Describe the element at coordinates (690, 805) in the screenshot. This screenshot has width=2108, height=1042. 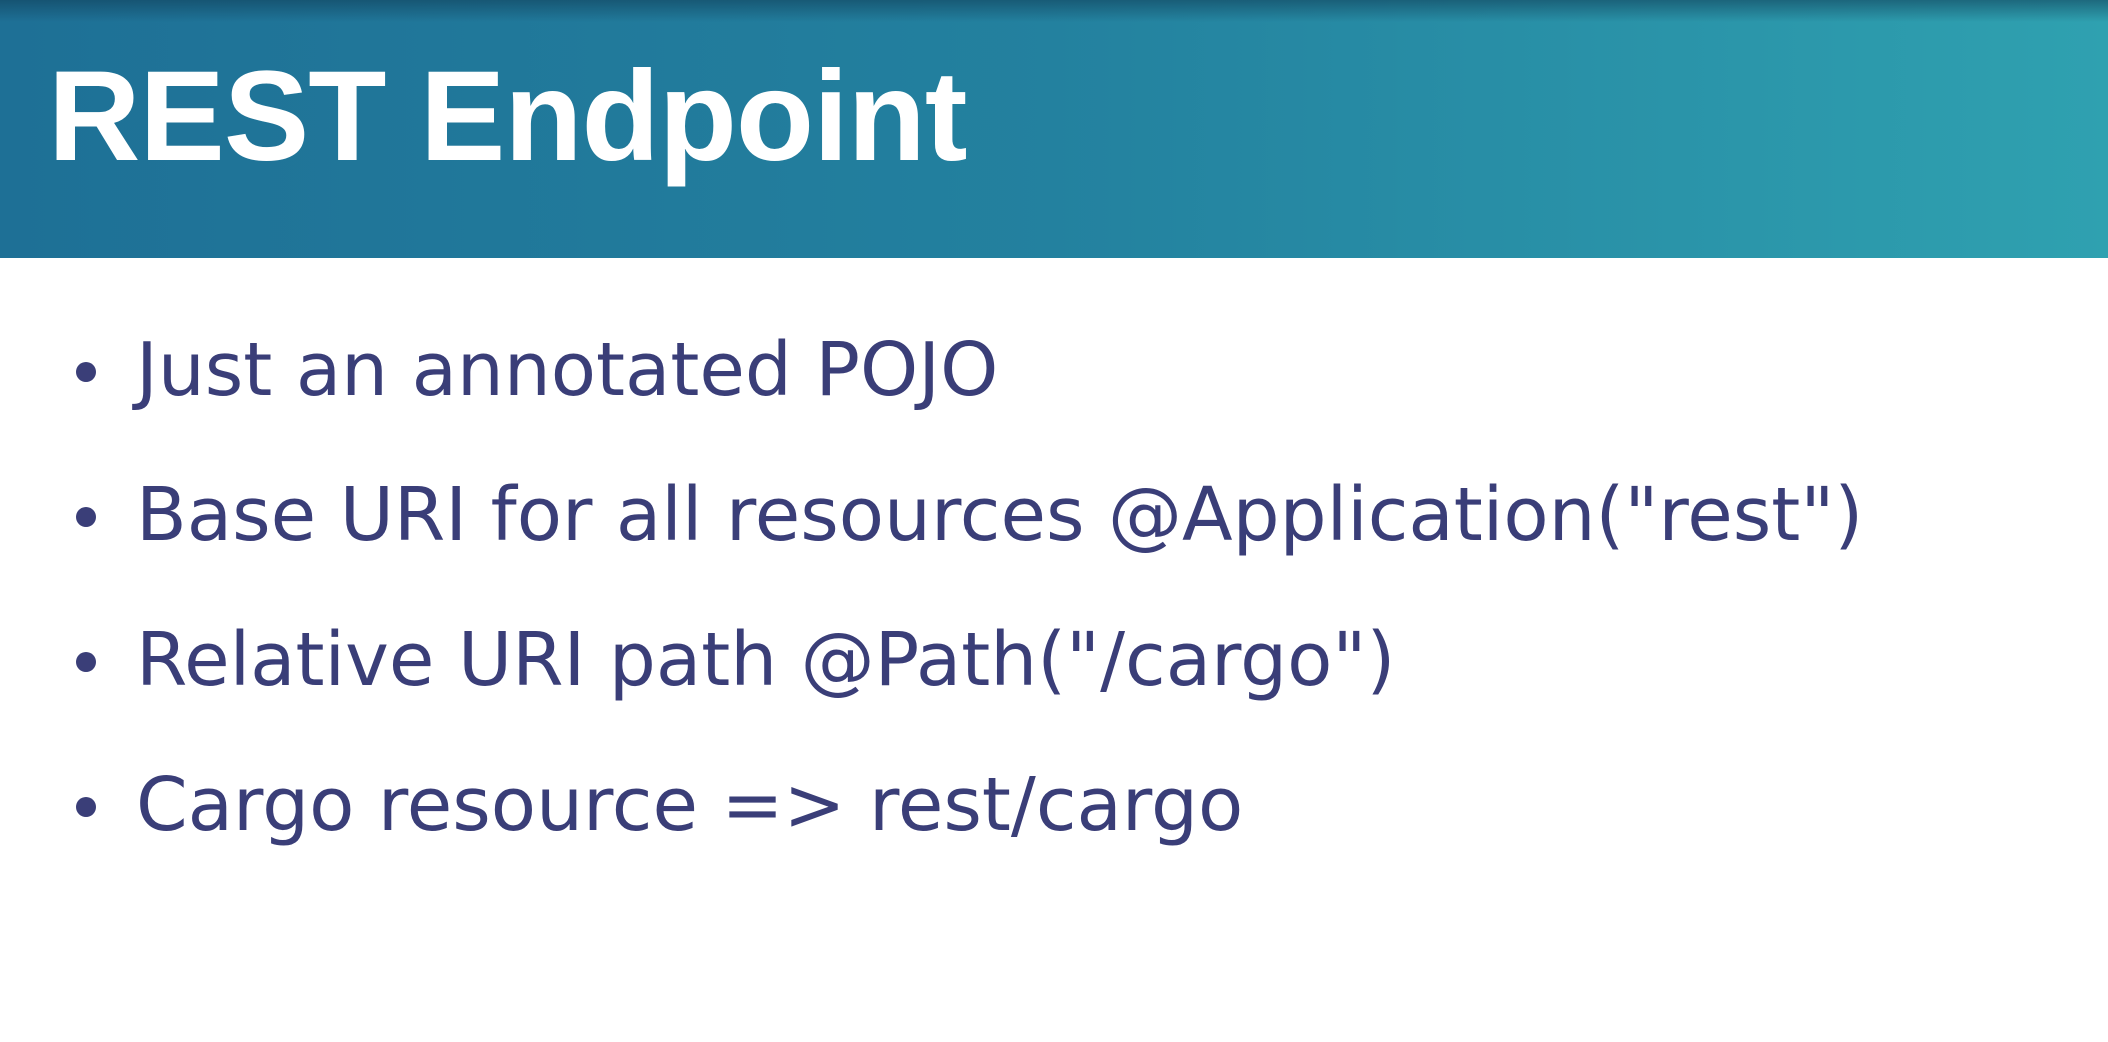
I see `bullet-text: Cargo resource => rest/cargo` at that location.